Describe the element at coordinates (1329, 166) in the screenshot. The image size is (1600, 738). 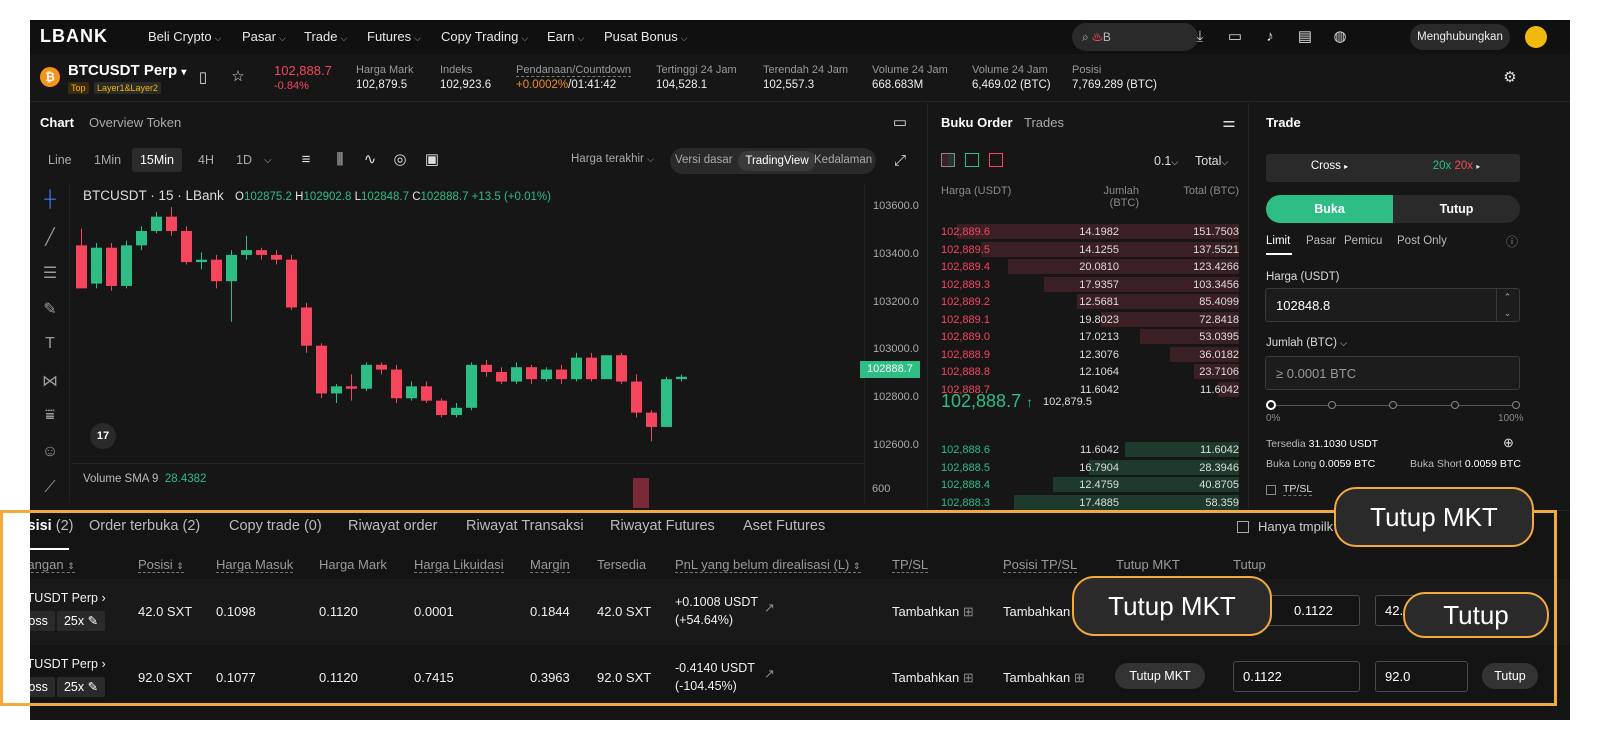
I see `cross-button: Cross ▸` at that location.